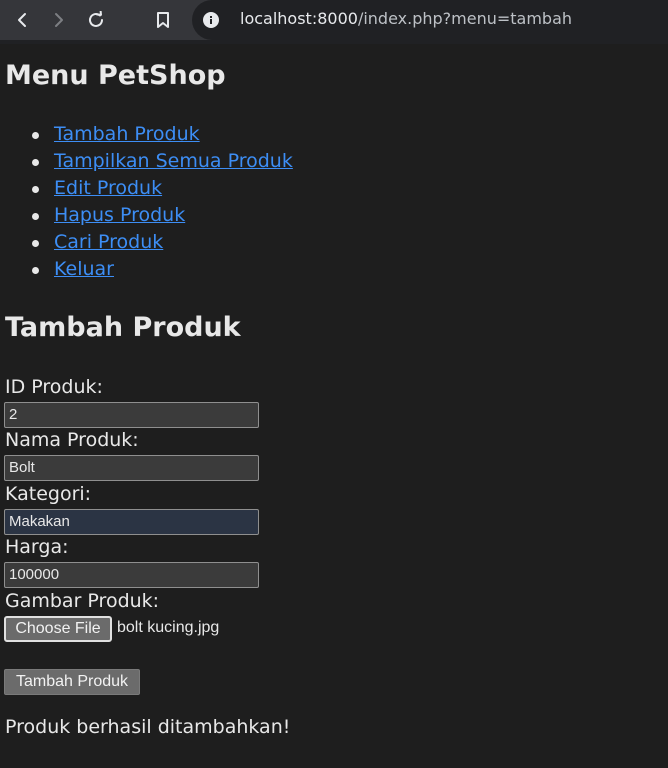 The height and width of the screenshot is (768, 668). Describe the element at coordinates (108, 242) in the screenshot. I see `menu-link-cari: Cari Produk` at that location.